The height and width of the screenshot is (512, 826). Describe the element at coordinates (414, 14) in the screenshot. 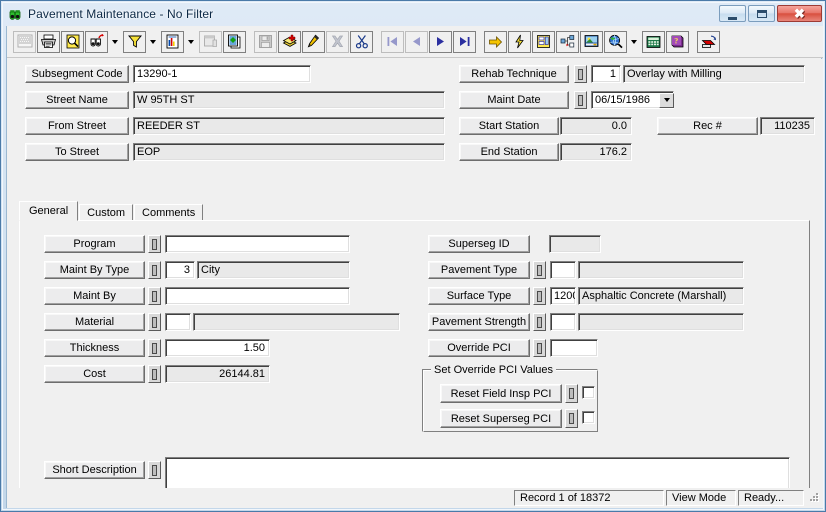

I see `title-bar: Pavement Maintenance - No Filter ✖` at that location.